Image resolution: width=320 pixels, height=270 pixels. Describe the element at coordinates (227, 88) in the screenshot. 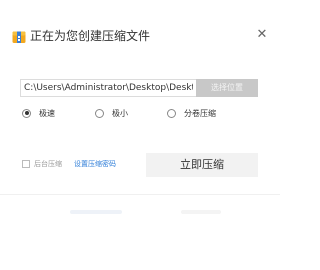

I see `choose-location-button: 选择位置` at that location.